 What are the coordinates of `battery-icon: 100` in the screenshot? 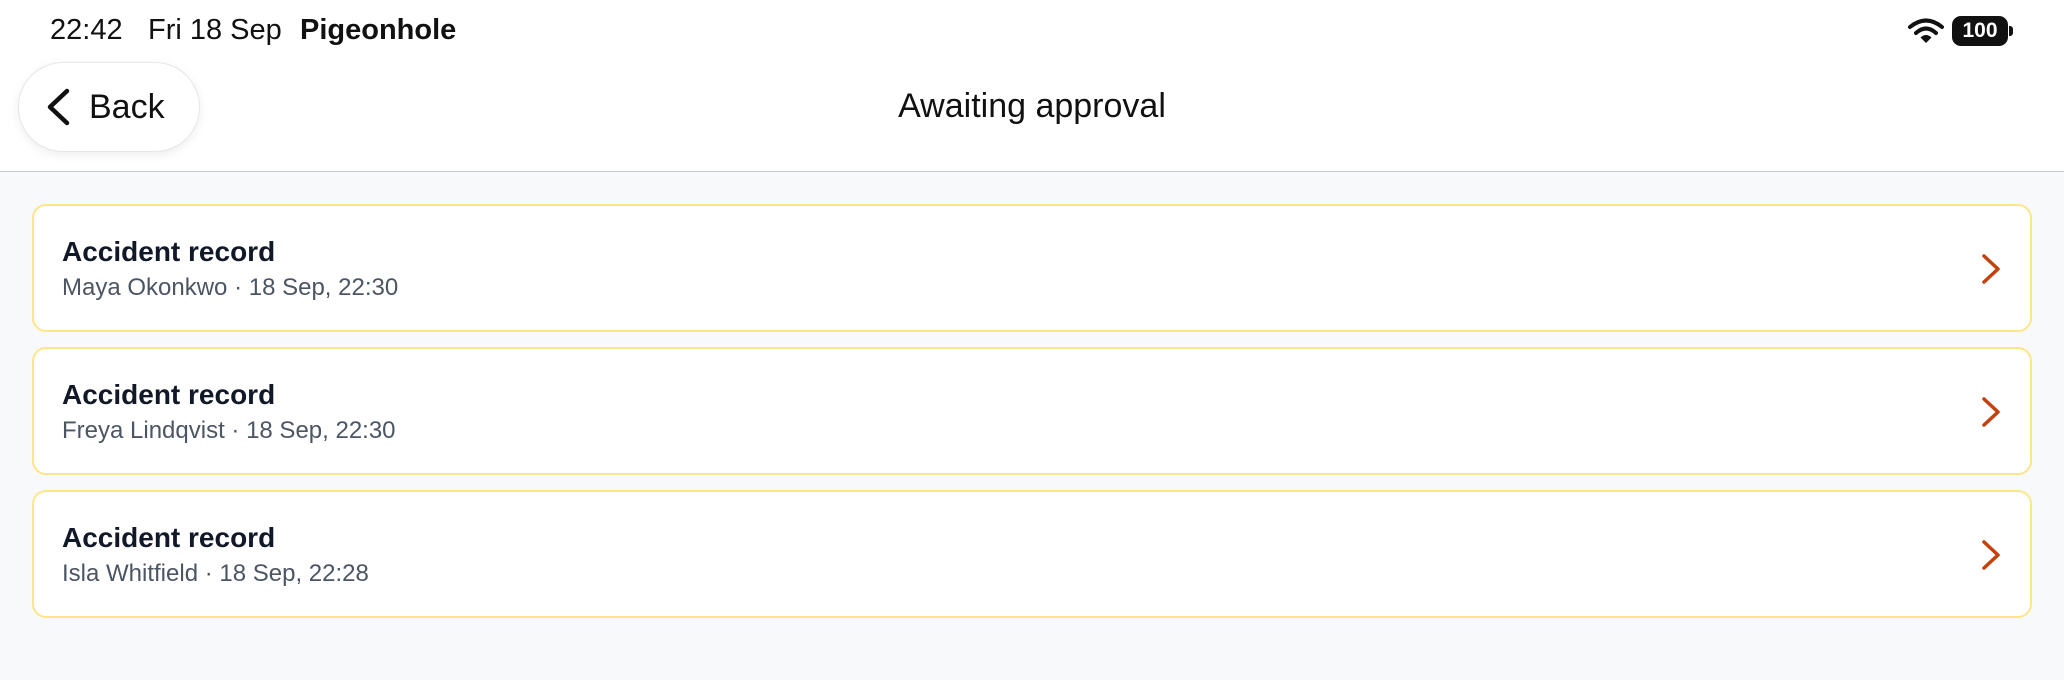 It's located at (1983, 31).